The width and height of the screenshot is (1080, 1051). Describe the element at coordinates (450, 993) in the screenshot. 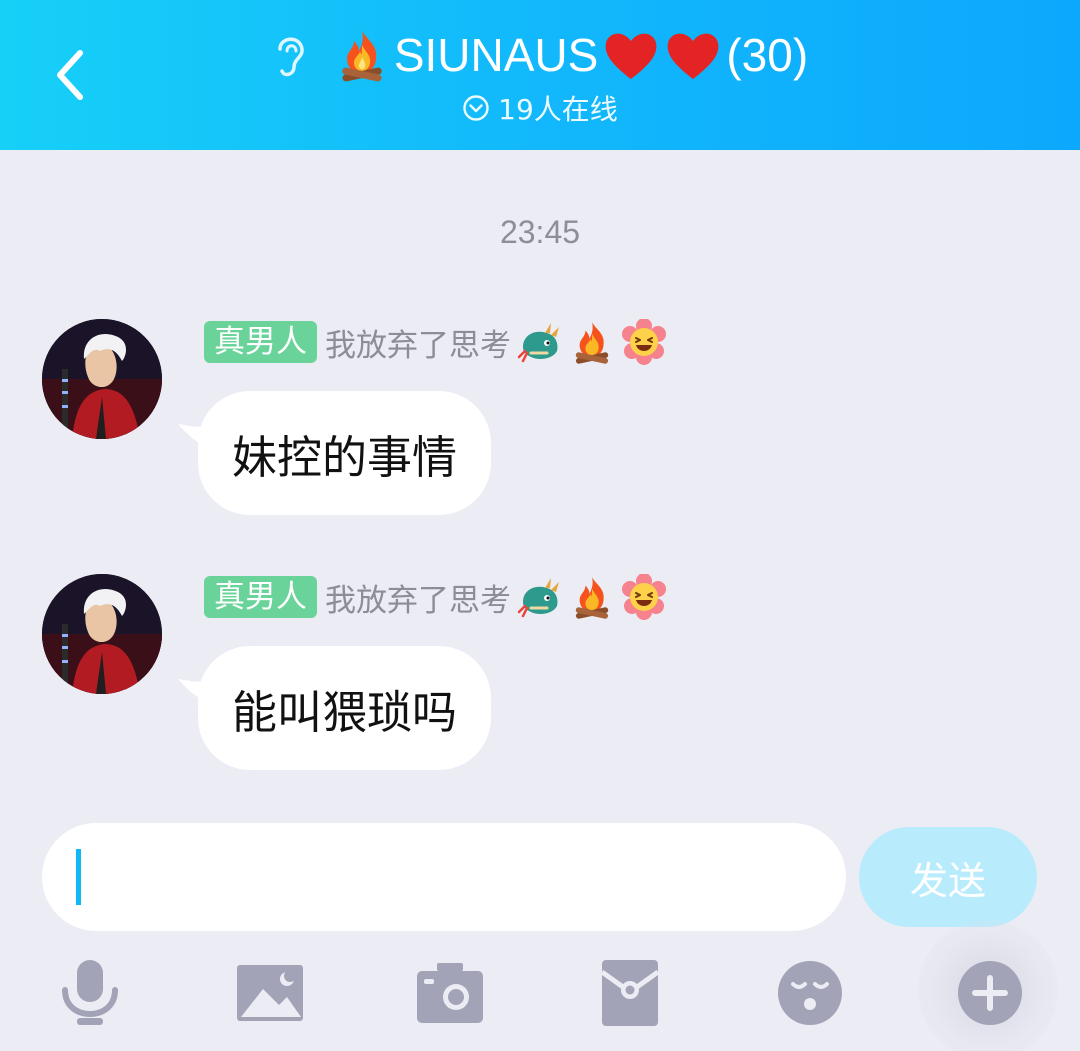

I see `camera-icon` at that location.